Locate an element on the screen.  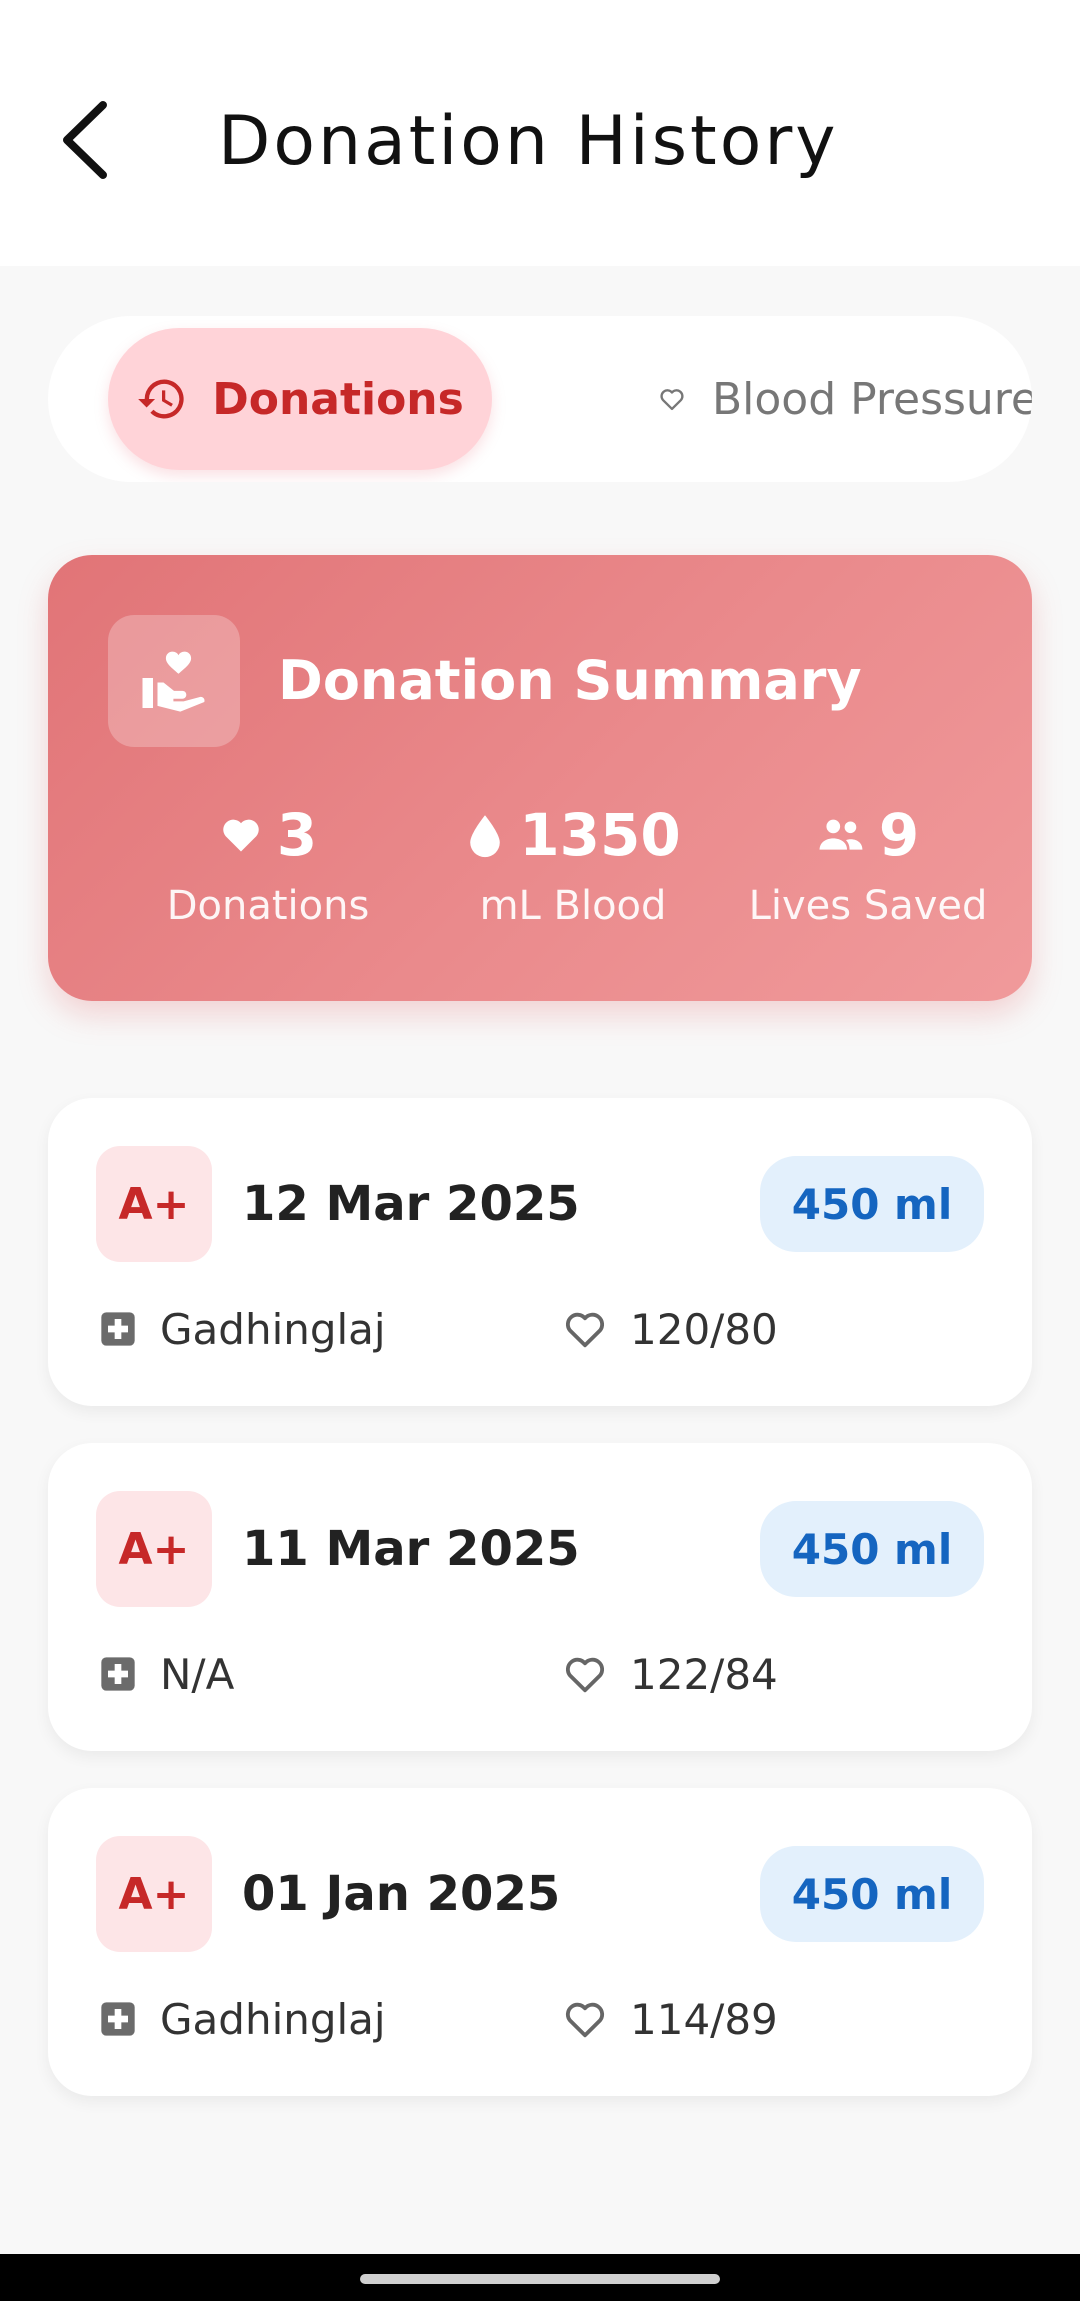
stat-blood-volume-label: mL Blood is located at coordinates (573, 906).